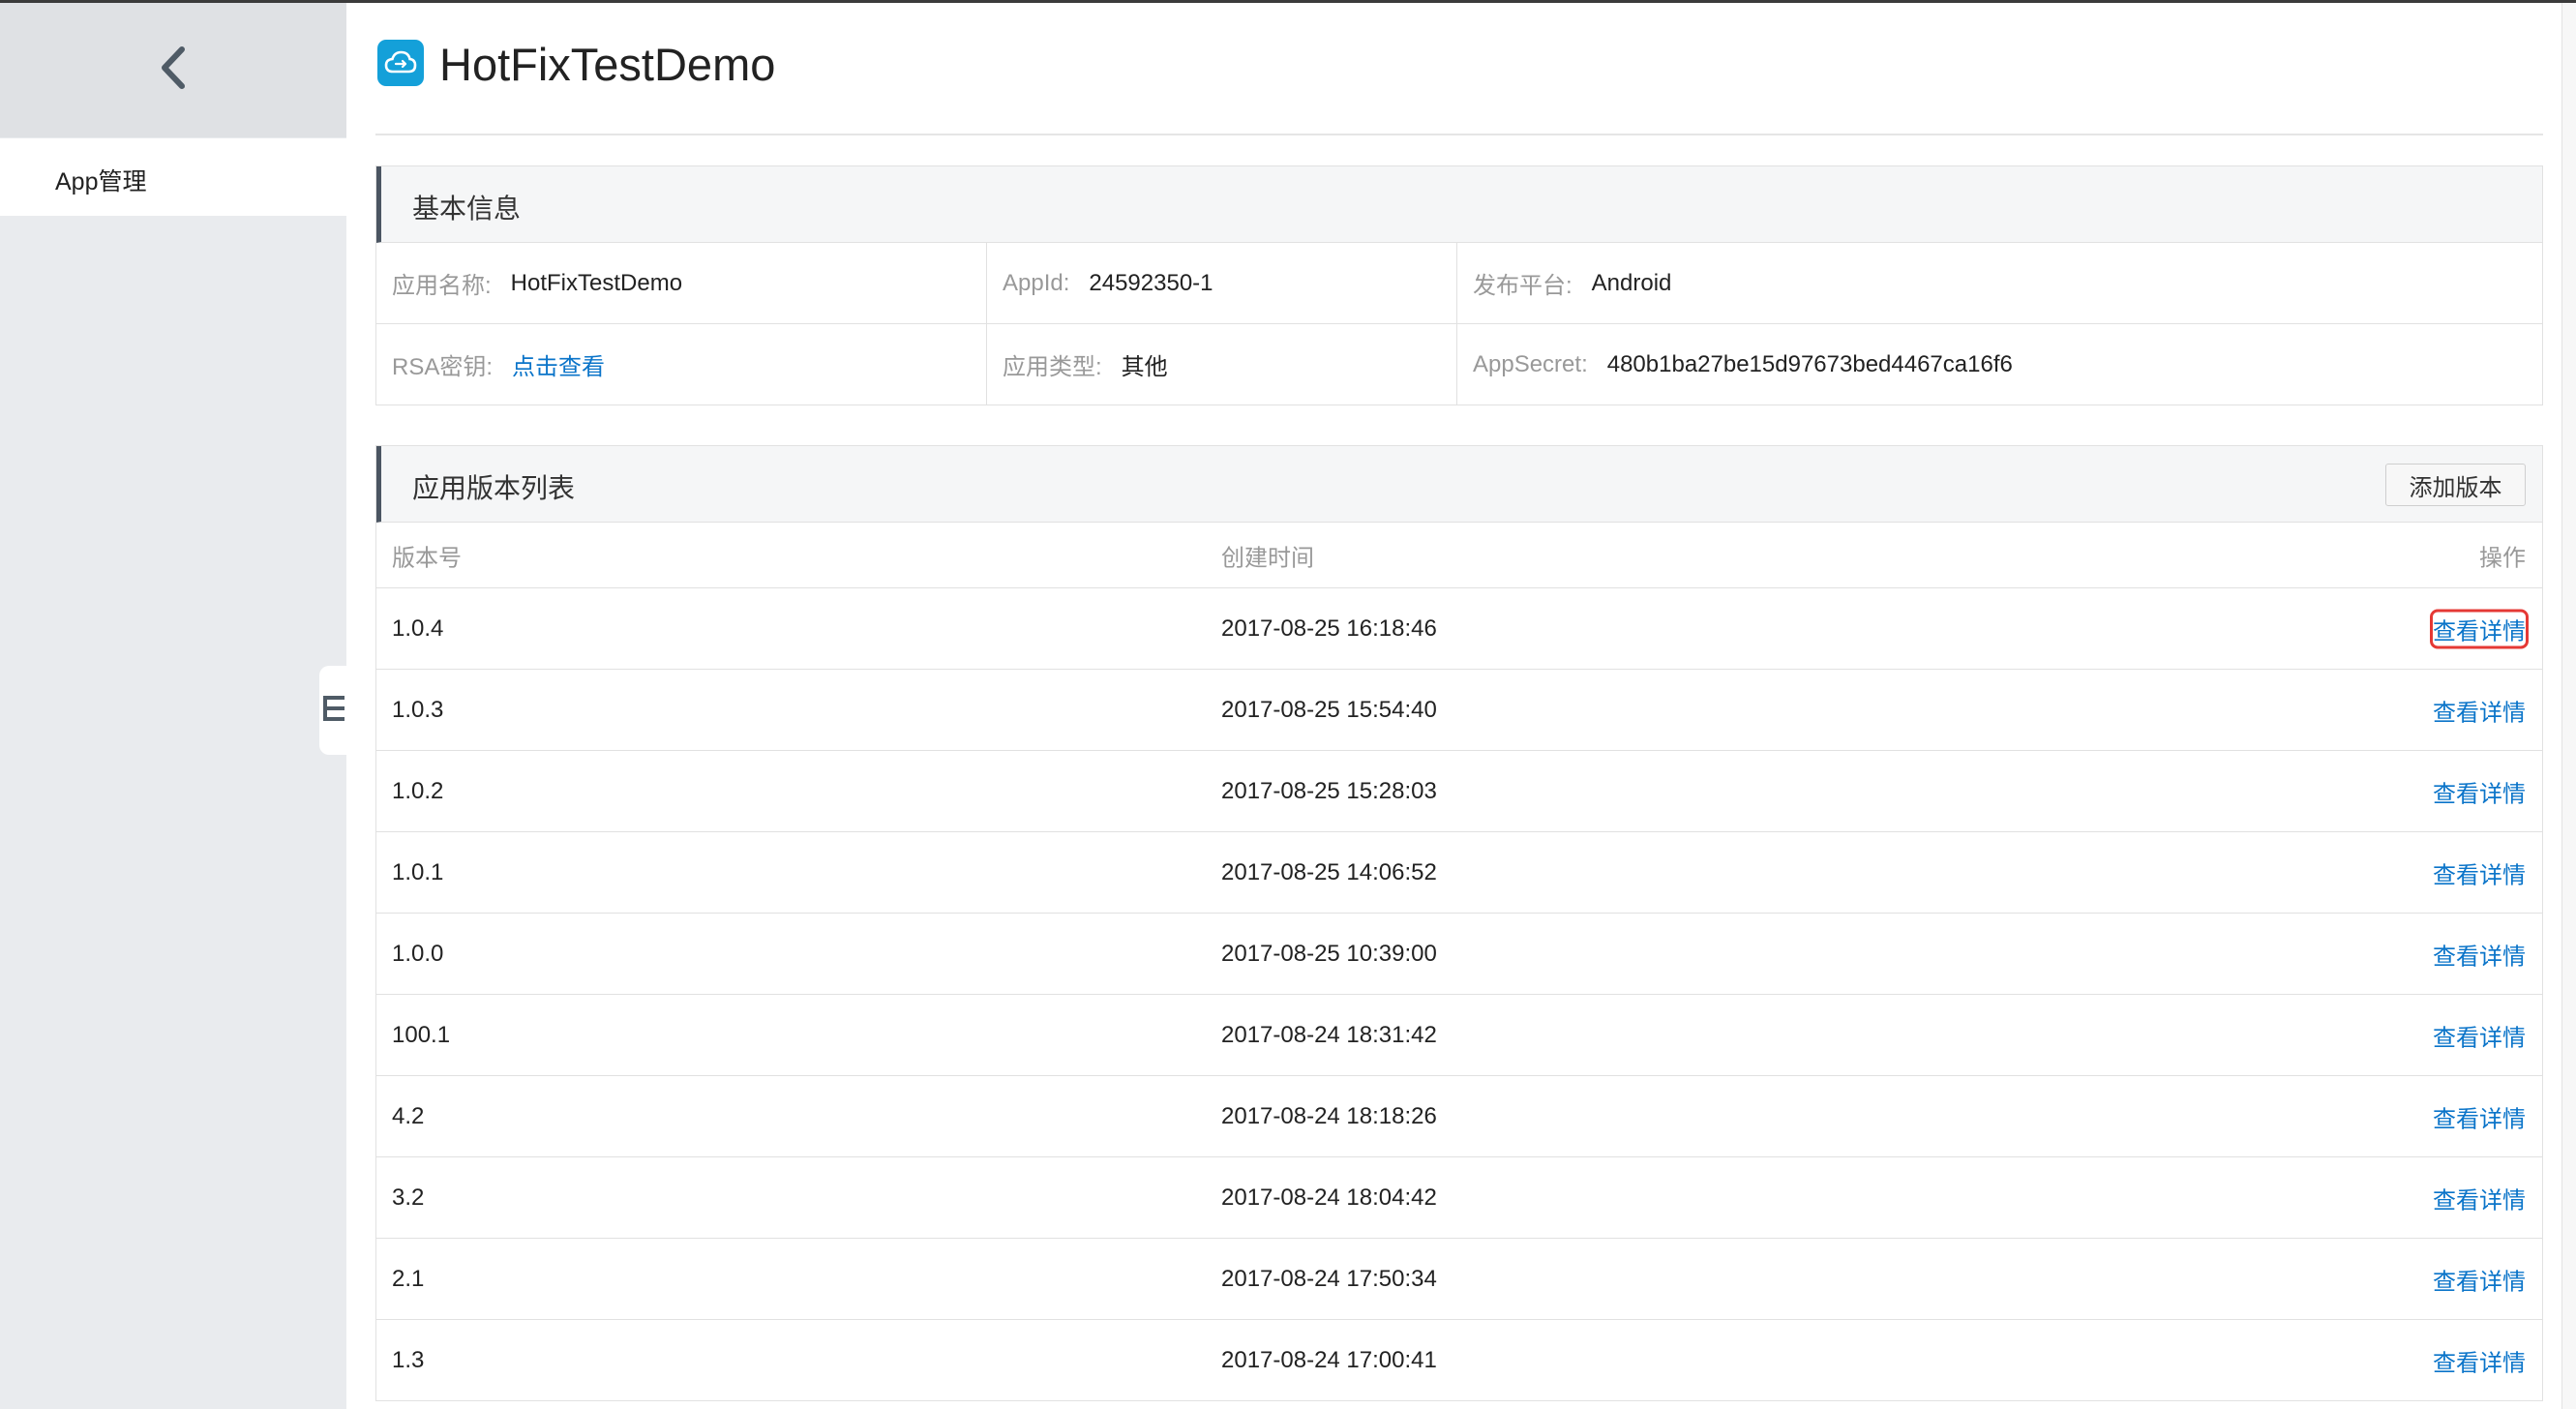  What do you see at coordinates (1459, 69) in the screenshot?
I see `page-header: HotFixTestDemo` at bounding box center [1459, 69].